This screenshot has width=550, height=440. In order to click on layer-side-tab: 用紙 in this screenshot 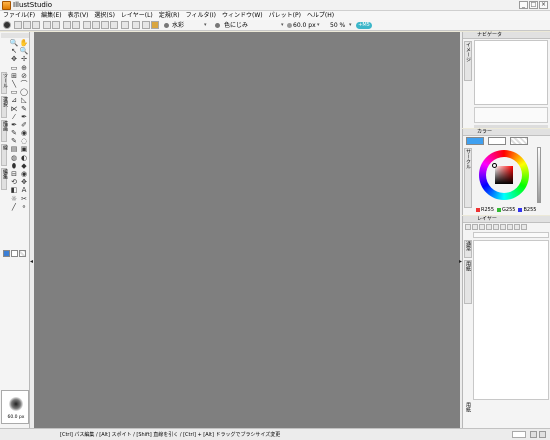, I will do `click(468, 282)`.